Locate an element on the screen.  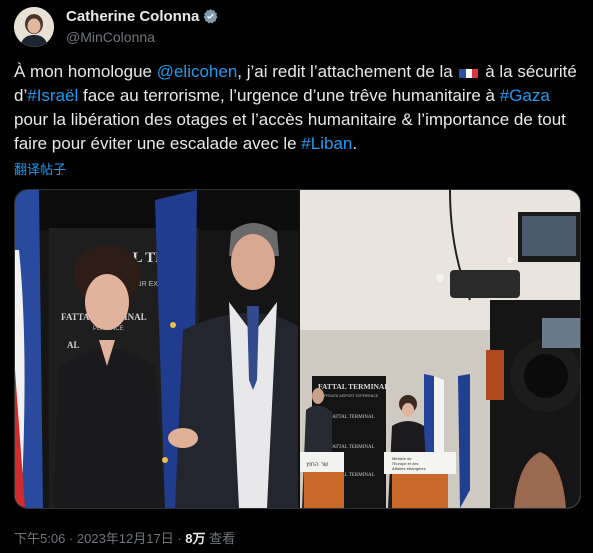
hashtag-israel-link: #Israël is located at coordinates (52, 95).